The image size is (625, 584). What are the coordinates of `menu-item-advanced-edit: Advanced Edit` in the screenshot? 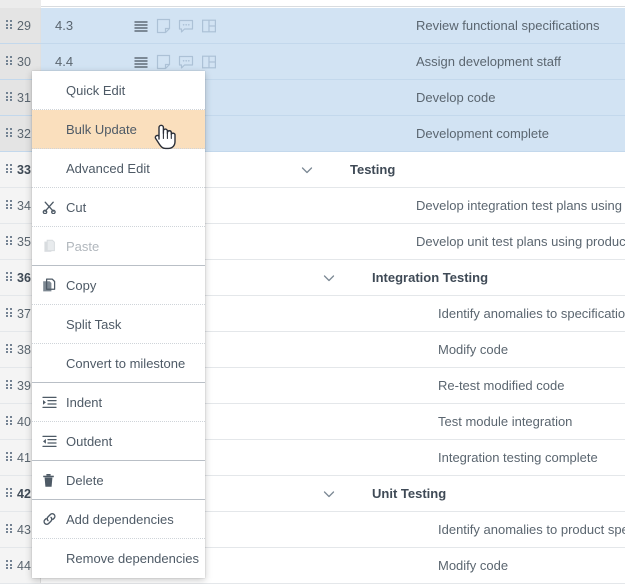 It's located at (118, 168).